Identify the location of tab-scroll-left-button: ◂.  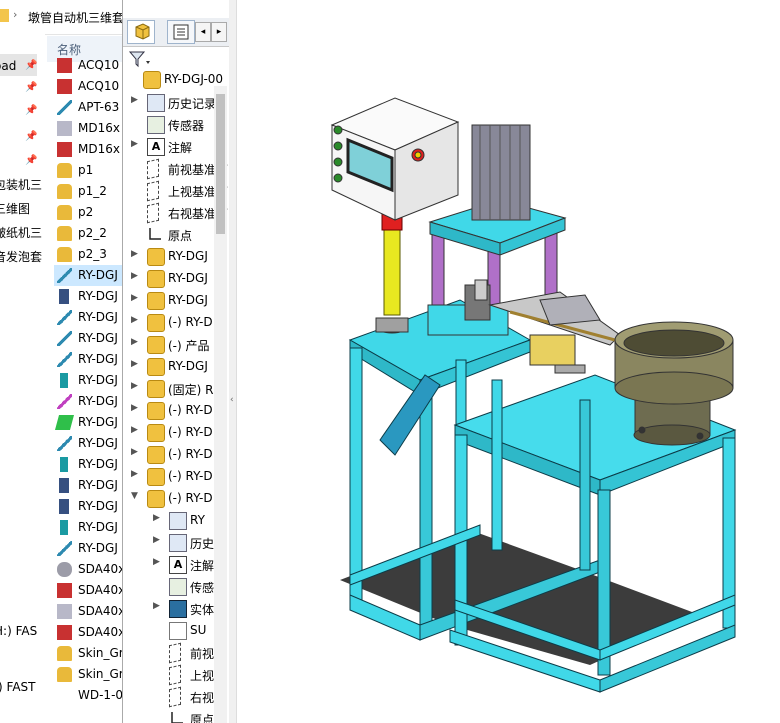
(203, 32).